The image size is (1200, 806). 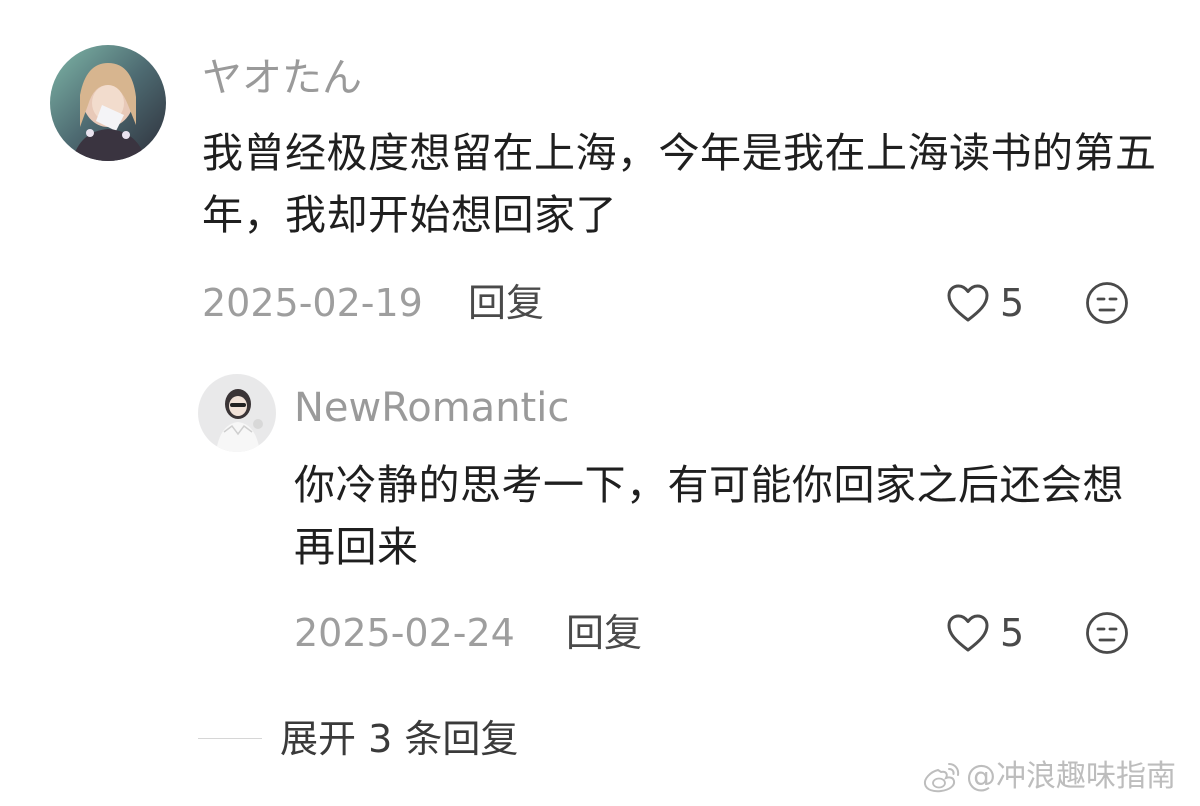 I want to click on replier-avatar, so click(x=237, y=413).